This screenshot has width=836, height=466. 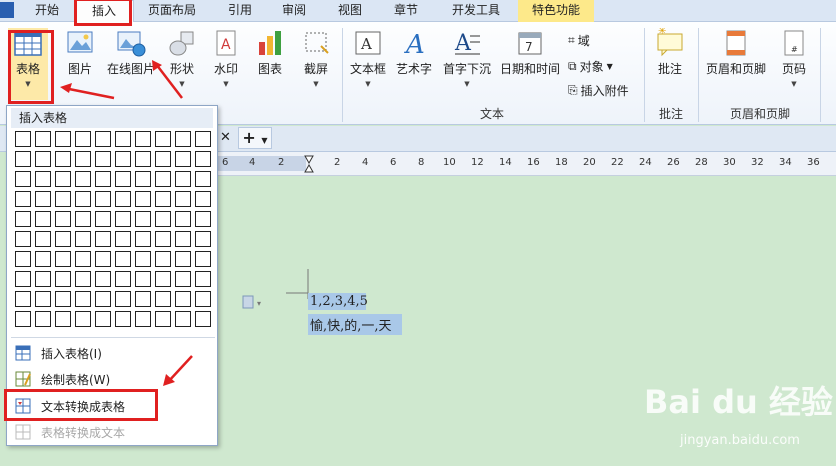 What do you see at coordinates (406, 11) in the screenshot?
I see `tab-chapter: 章节` at bounding box center [406, 11].